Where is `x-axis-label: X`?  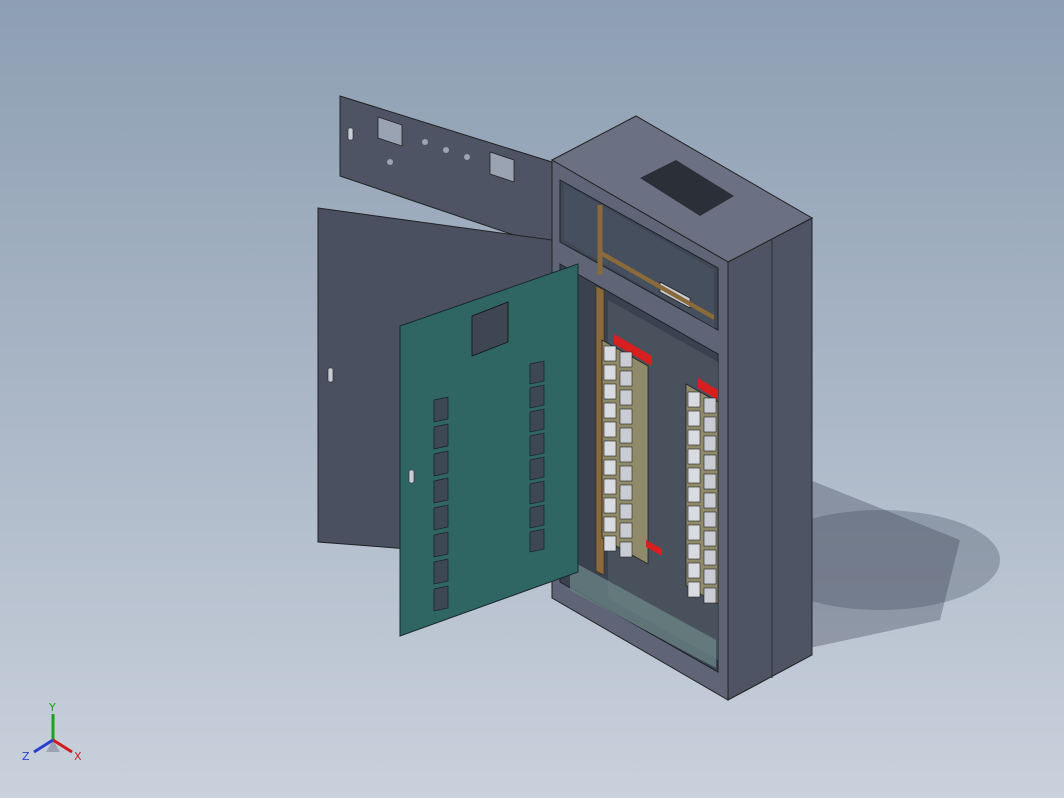 x-axis-label: X is located at coordinates (78, 756).